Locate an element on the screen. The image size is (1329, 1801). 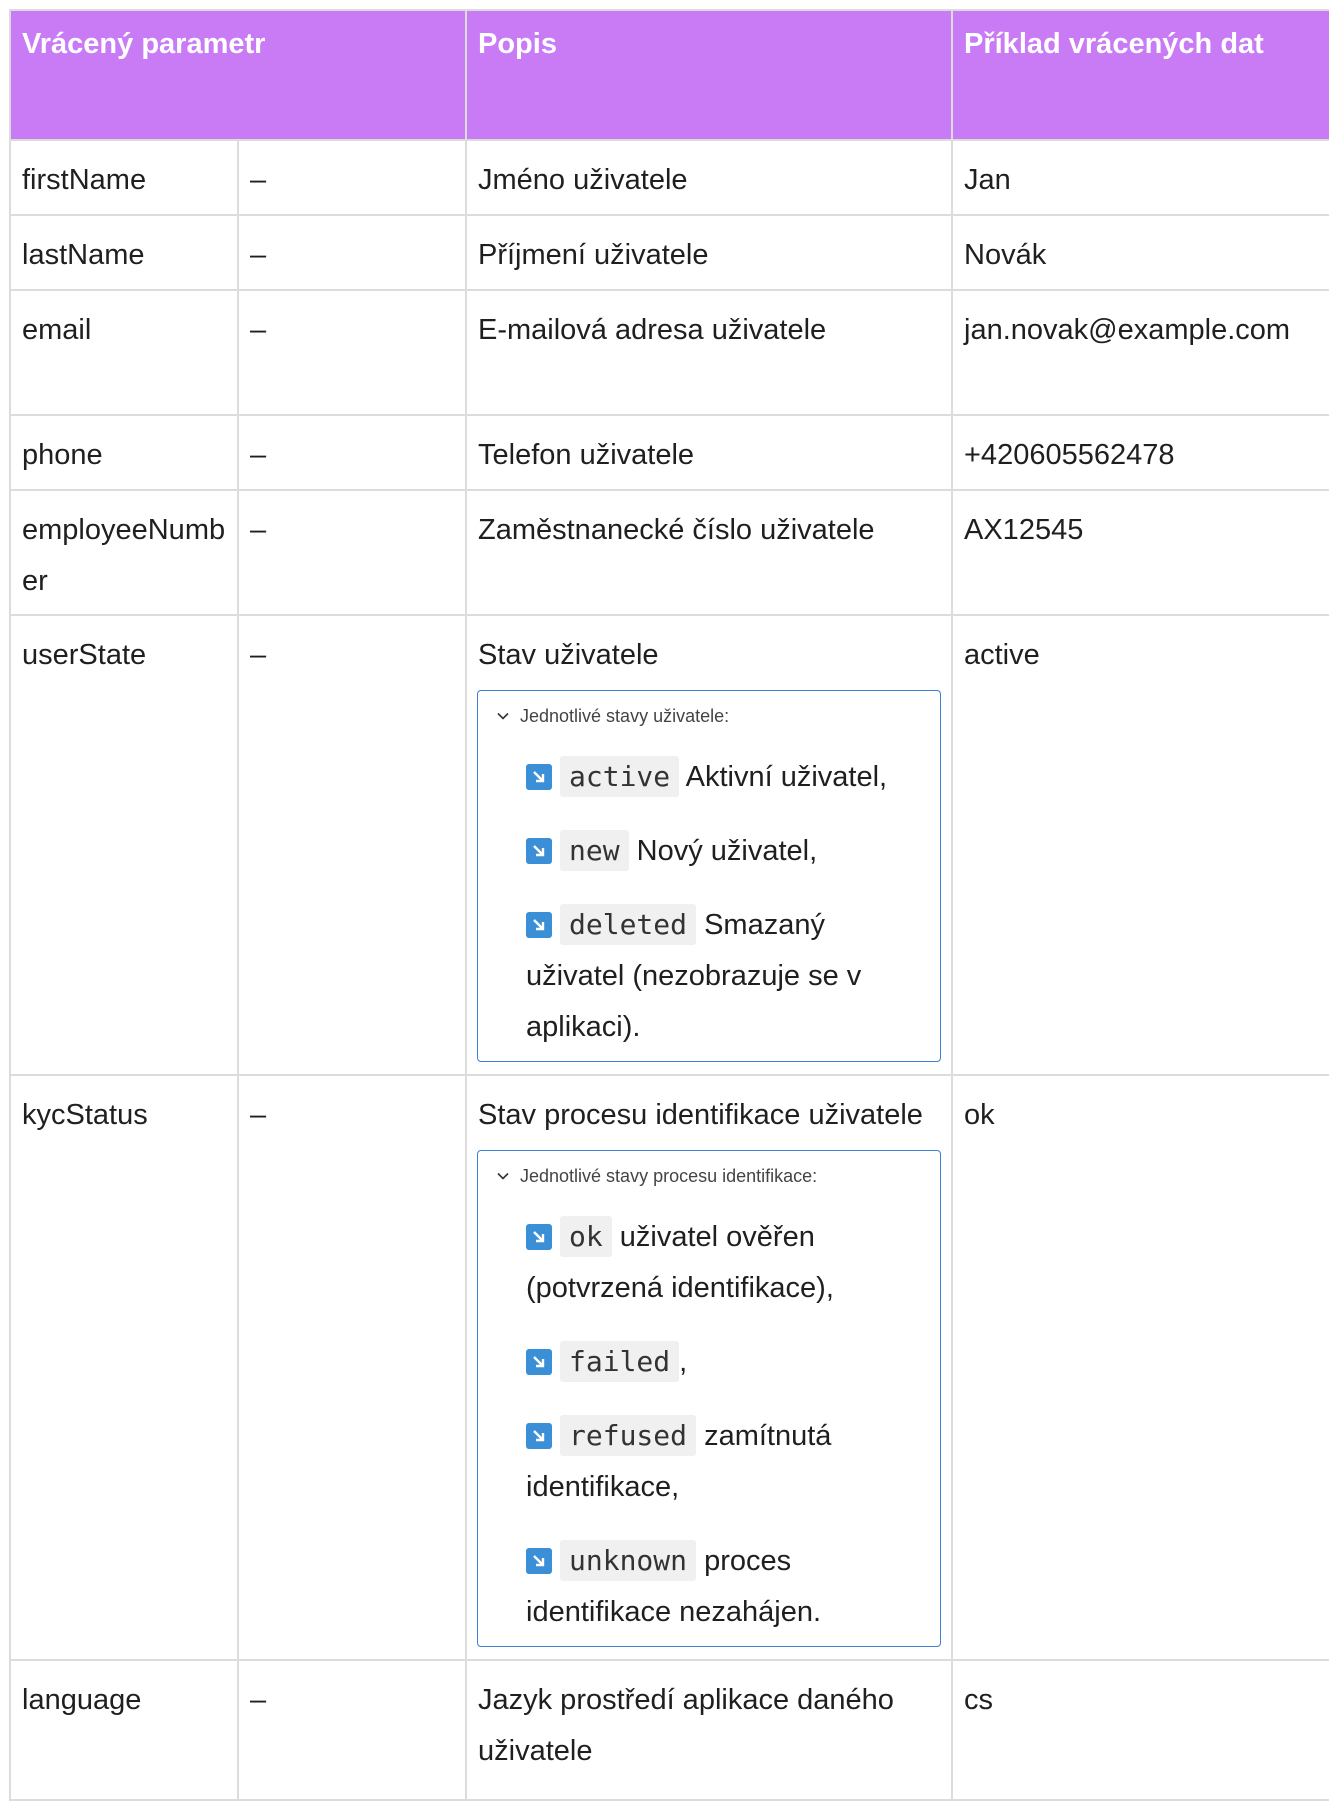
list-item: refused zamítnutá identifikace, is located at coordinates (725, 1461).